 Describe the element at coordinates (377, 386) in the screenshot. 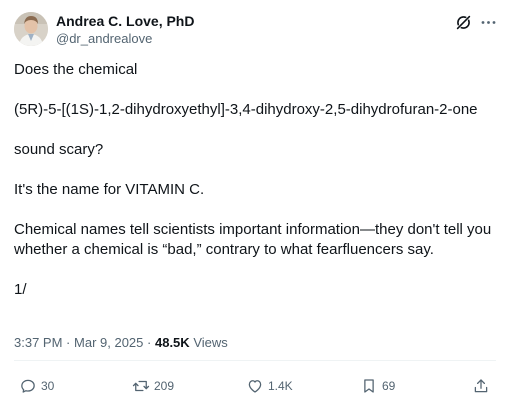

I see `bookmark-button: 69` at that location.